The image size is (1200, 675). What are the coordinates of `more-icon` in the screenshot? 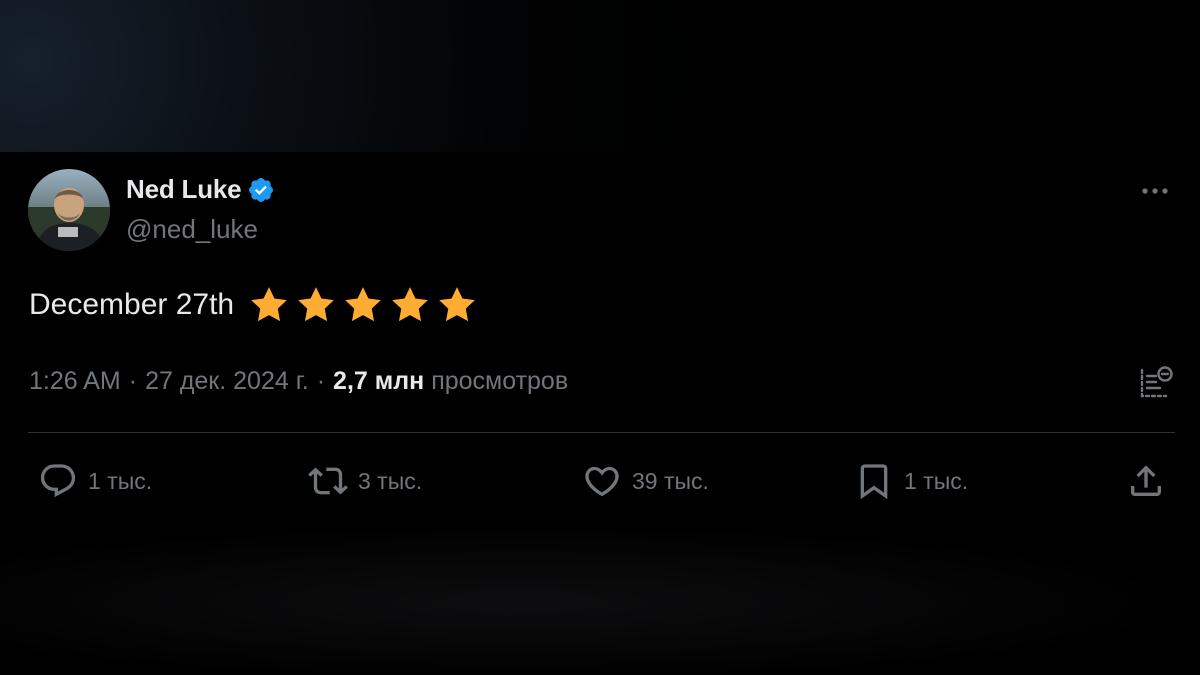 It's located at (1155, 191).